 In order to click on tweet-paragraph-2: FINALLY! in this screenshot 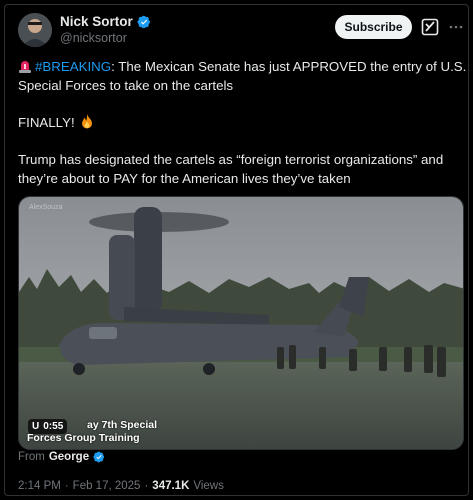, I will do `click(243, 122)`.